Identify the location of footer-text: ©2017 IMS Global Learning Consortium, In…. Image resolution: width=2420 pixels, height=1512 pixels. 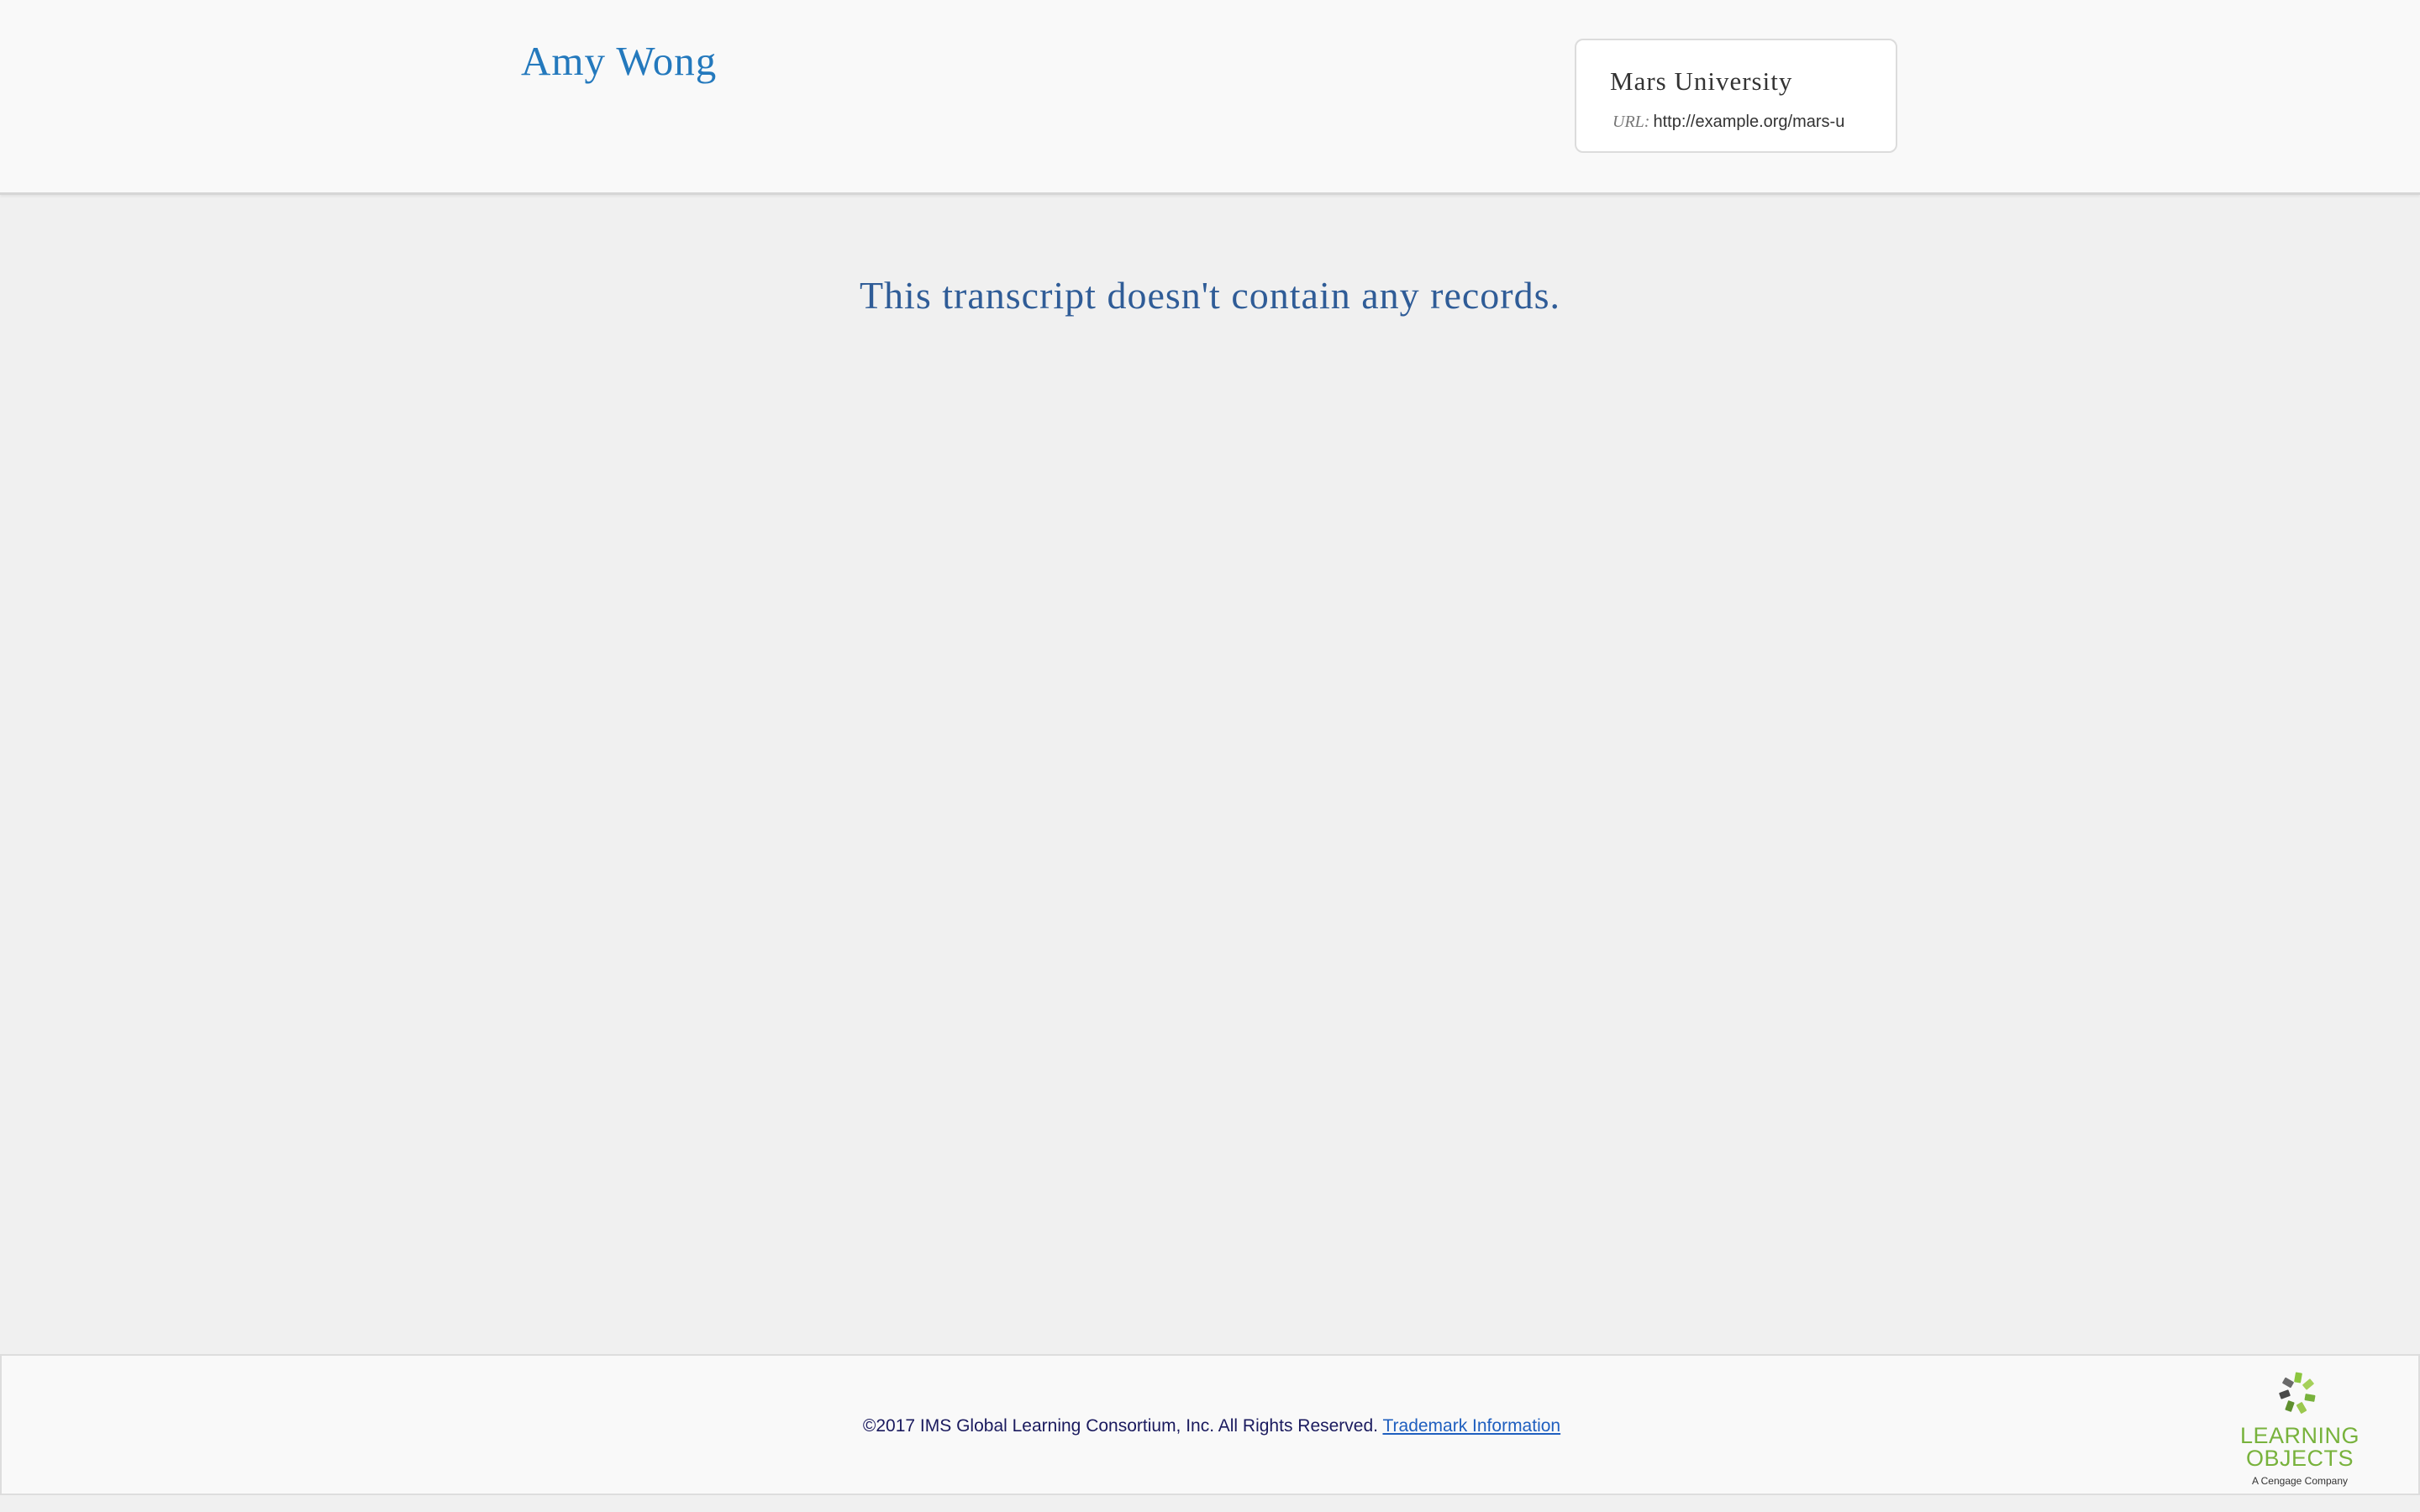
(1211, 1426).